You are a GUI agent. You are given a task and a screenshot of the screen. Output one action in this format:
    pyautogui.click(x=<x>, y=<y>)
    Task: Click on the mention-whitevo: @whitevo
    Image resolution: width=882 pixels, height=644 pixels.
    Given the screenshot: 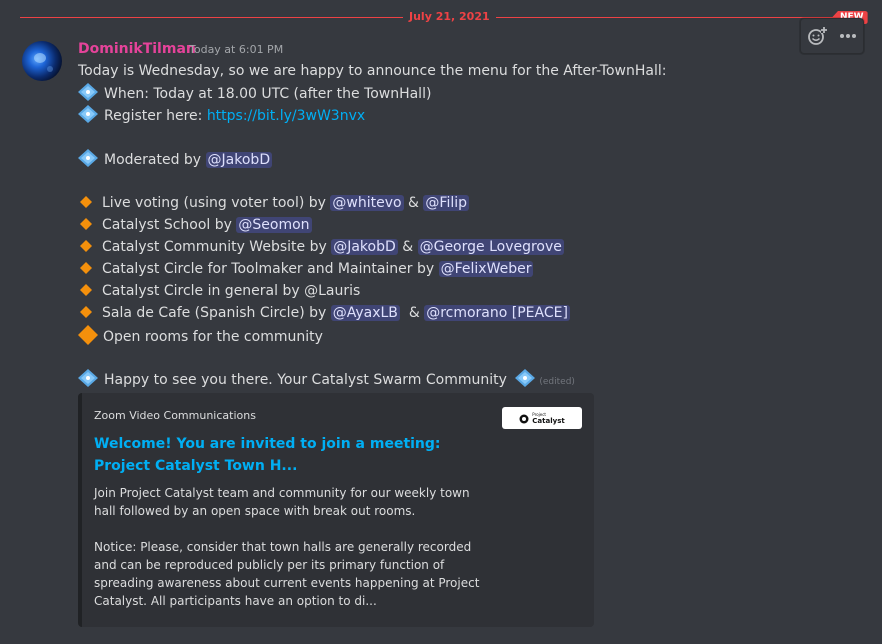 What is the action you would take?
    pyautogui.click(x=367, y=203)
    